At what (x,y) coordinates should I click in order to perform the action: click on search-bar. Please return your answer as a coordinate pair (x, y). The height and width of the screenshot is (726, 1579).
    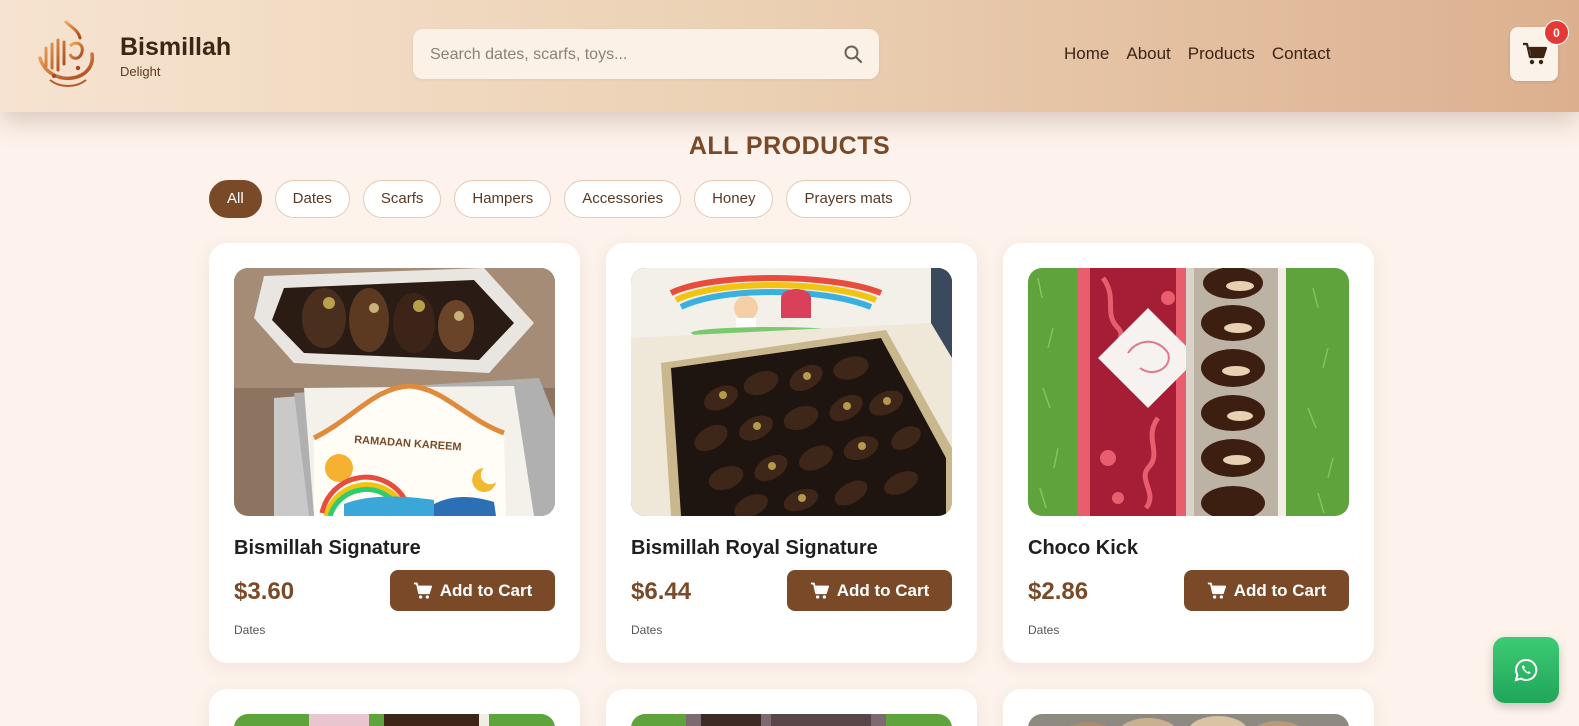
    Looking at the image, I should click on (646, 54).